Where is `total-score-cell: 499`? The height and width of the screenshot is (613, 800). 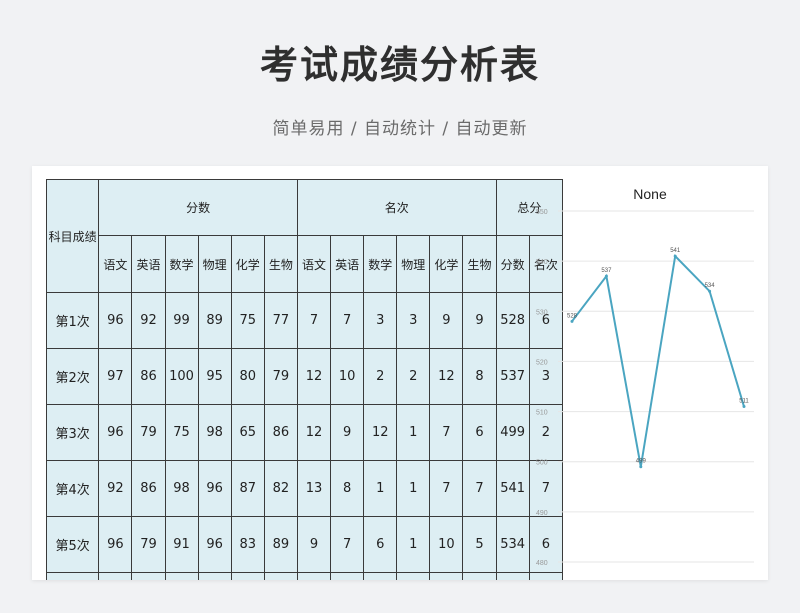
total-score-cell: 499 is located at coordinates (512, 432).